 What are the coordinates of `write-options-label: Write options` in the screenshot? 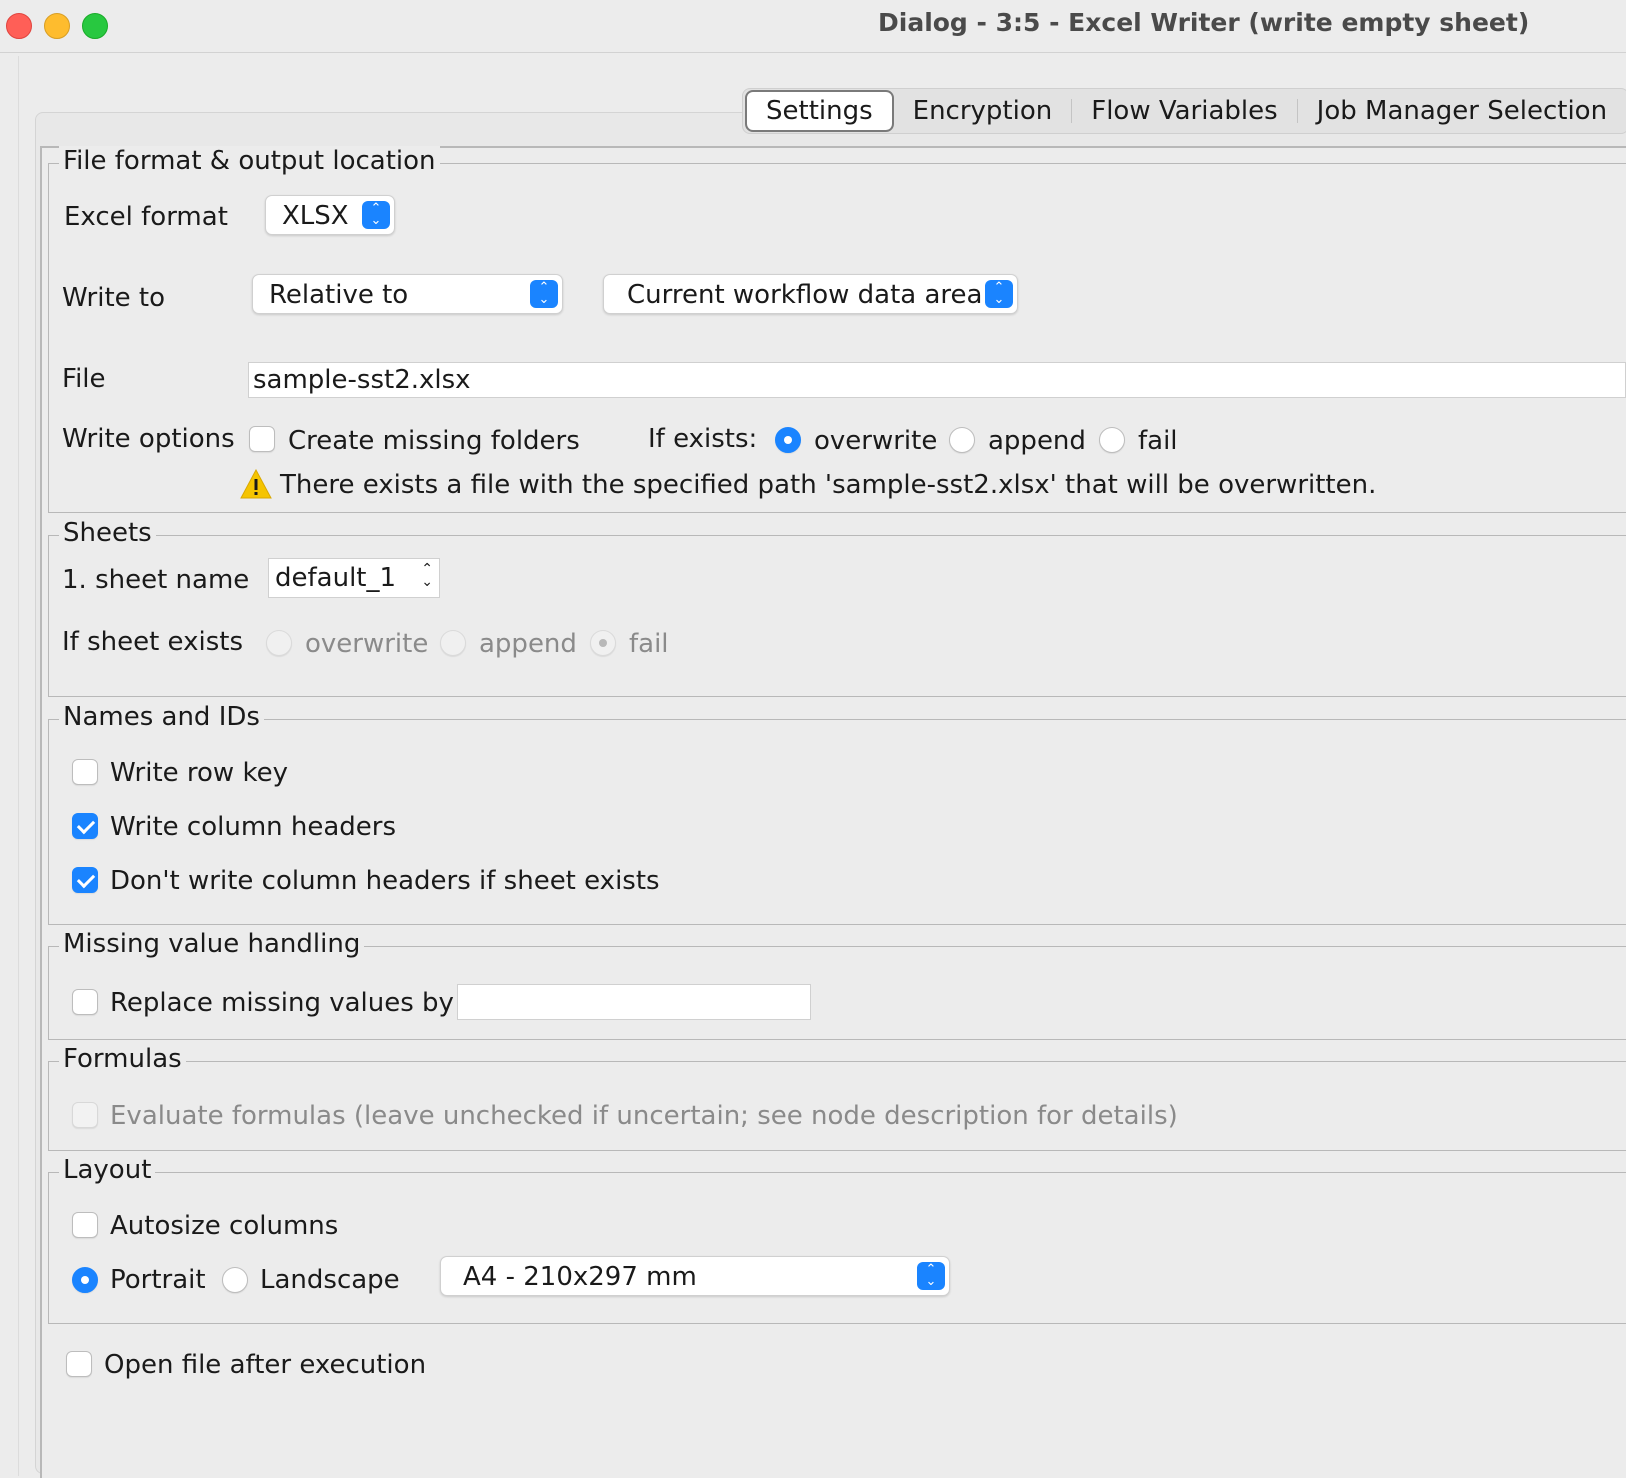 It's located at (148, 439).